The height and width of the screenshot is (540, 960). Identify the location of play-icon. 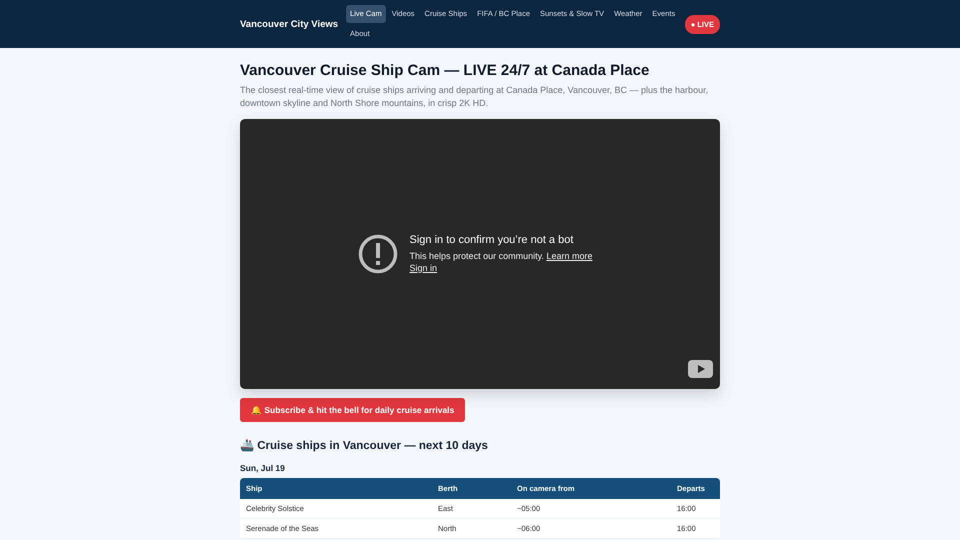
(700, 369).